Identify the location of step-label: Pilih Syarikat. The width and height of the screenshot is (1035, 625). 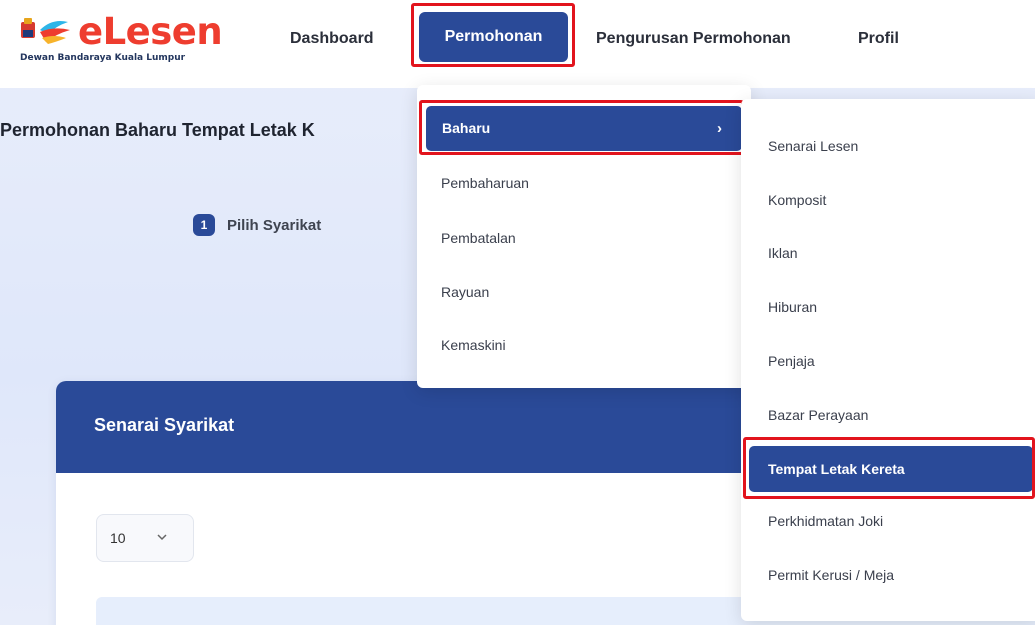
(274, 225).